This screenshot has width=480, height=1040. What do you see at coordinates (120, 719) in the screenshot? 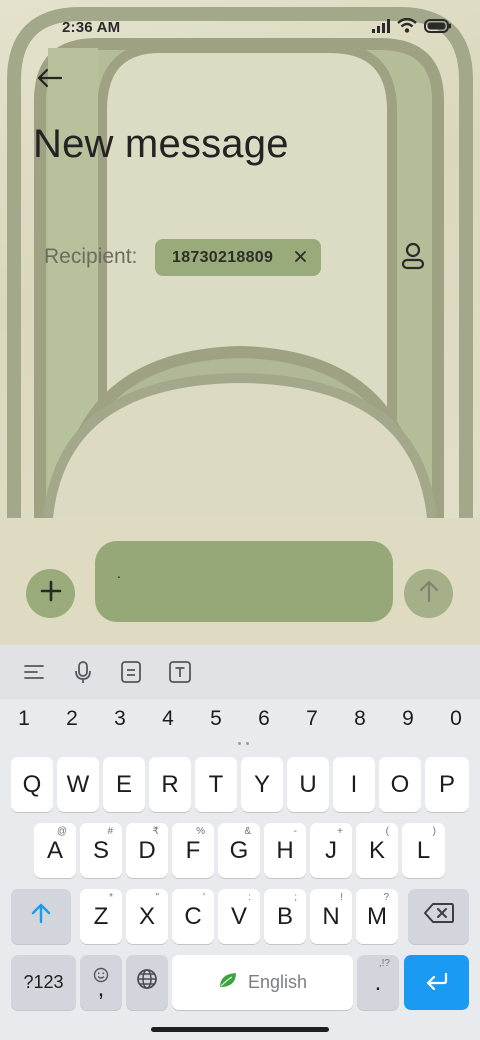
I see `key-3: 3` at bounding box center [120, 719].